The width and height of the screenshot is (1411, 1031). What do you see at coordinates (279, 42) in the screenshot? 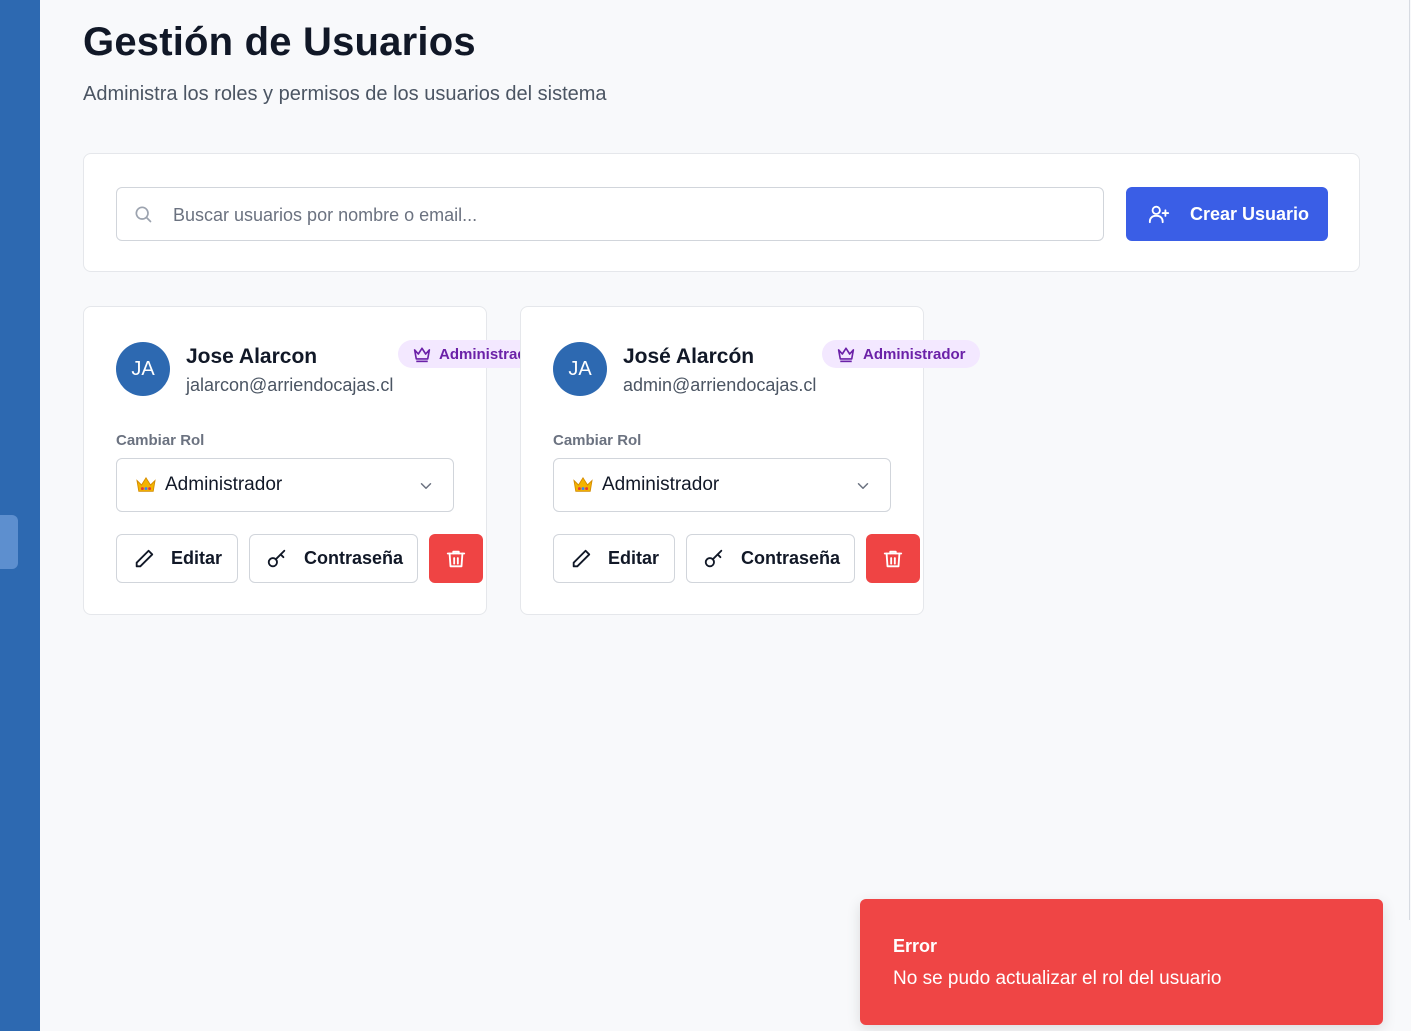
I see `page-title: Gestión de Usuarios` at bounding box center [279, 42].